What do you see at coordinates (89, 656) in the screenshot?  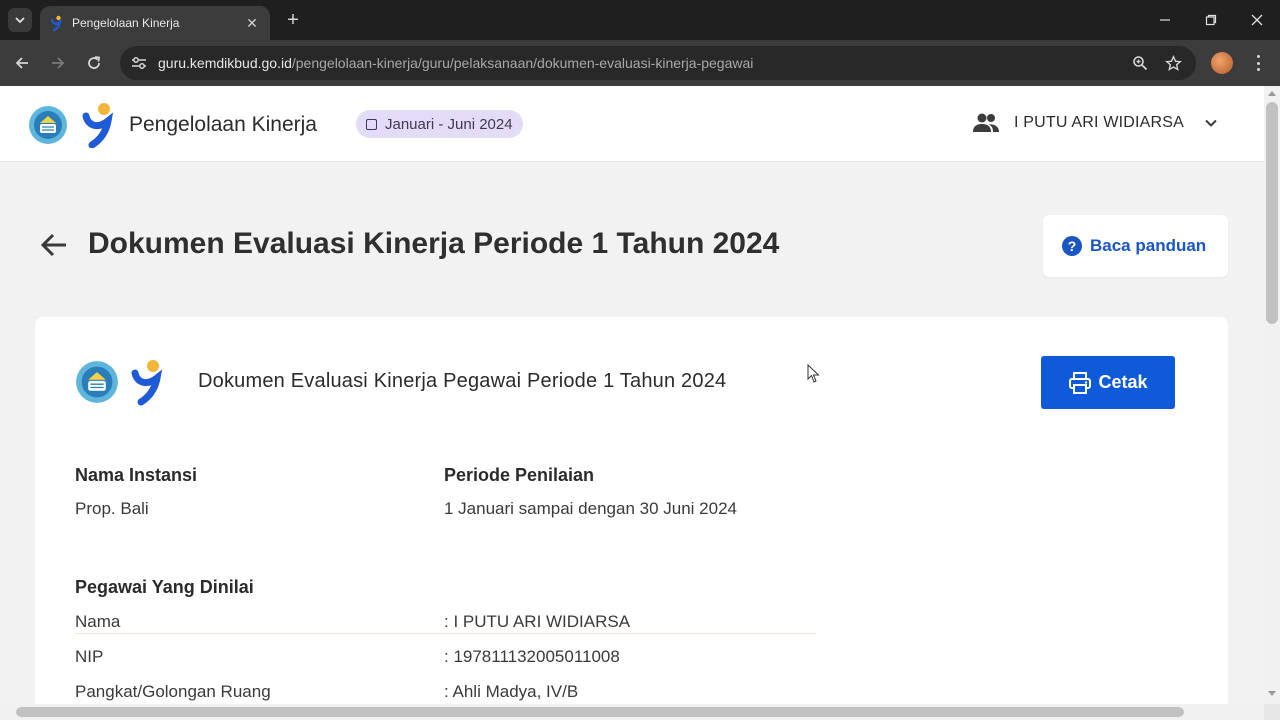 I see `field-label: NIP` at bounding box center [89, 656].